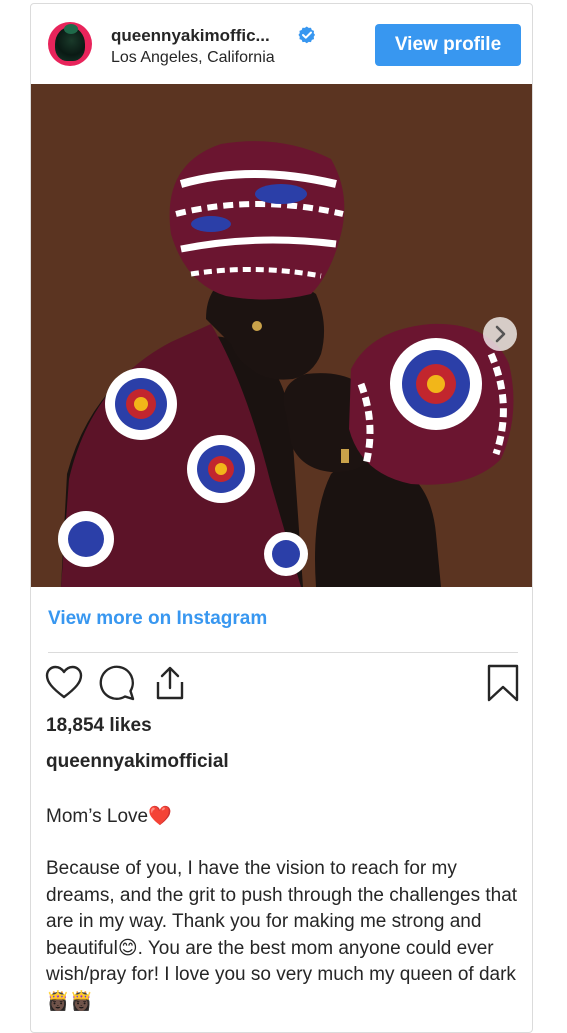  I want to click on comment-icon, so click(117, 683).